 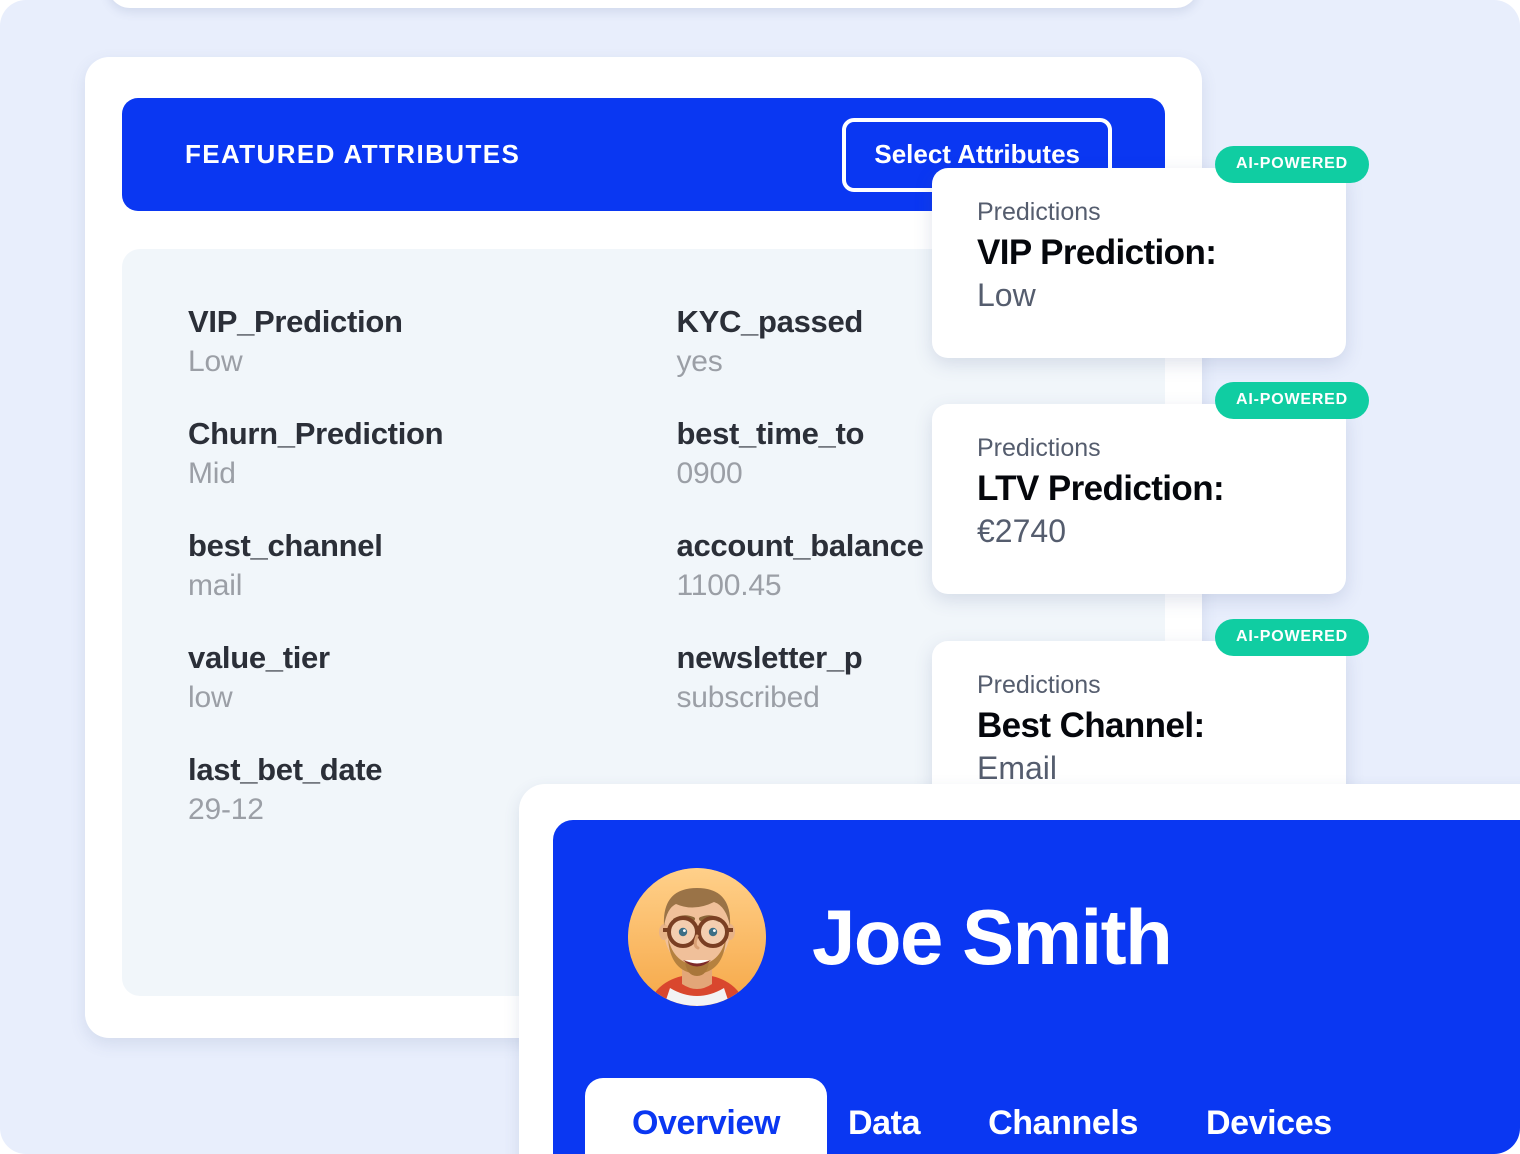 What do you see at coordinates (210, 697) in the screenshot?
I see `attribute-value: low` at bounding box center [210, 697].